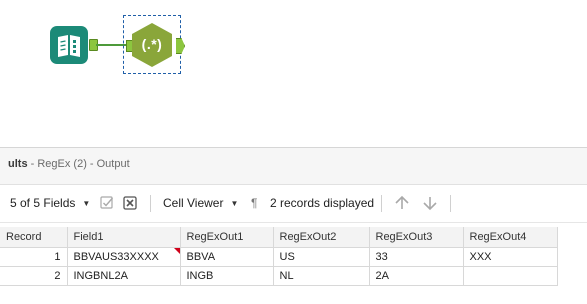 Image resolution: width=587 pixels, height=304 pixels. Describe the element at coordinates (254, 203) in the screenshot. I see `pilcrow-icon: ¶` at that location.